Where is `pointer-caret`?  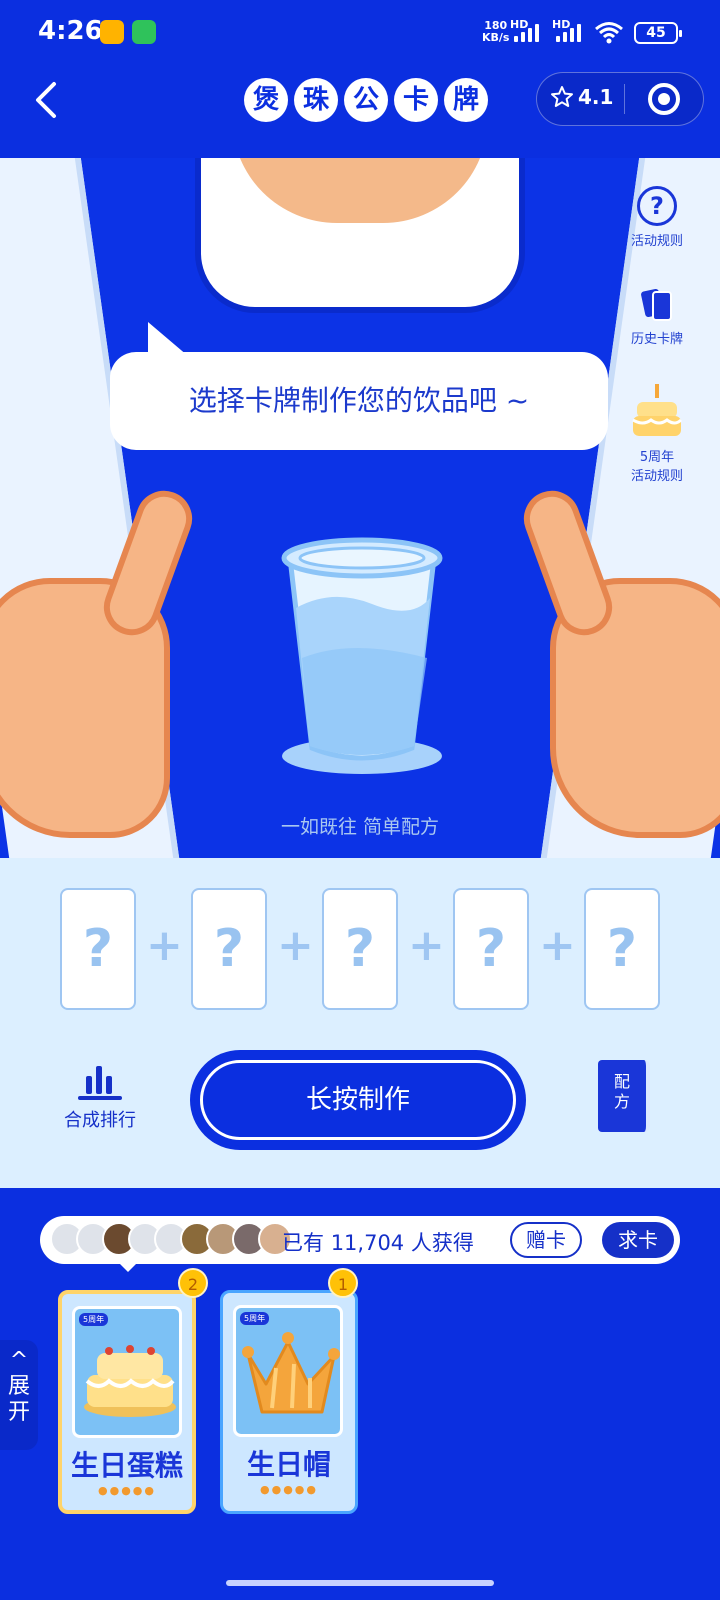 pointer-caret is located at coordinates (128, 1267).